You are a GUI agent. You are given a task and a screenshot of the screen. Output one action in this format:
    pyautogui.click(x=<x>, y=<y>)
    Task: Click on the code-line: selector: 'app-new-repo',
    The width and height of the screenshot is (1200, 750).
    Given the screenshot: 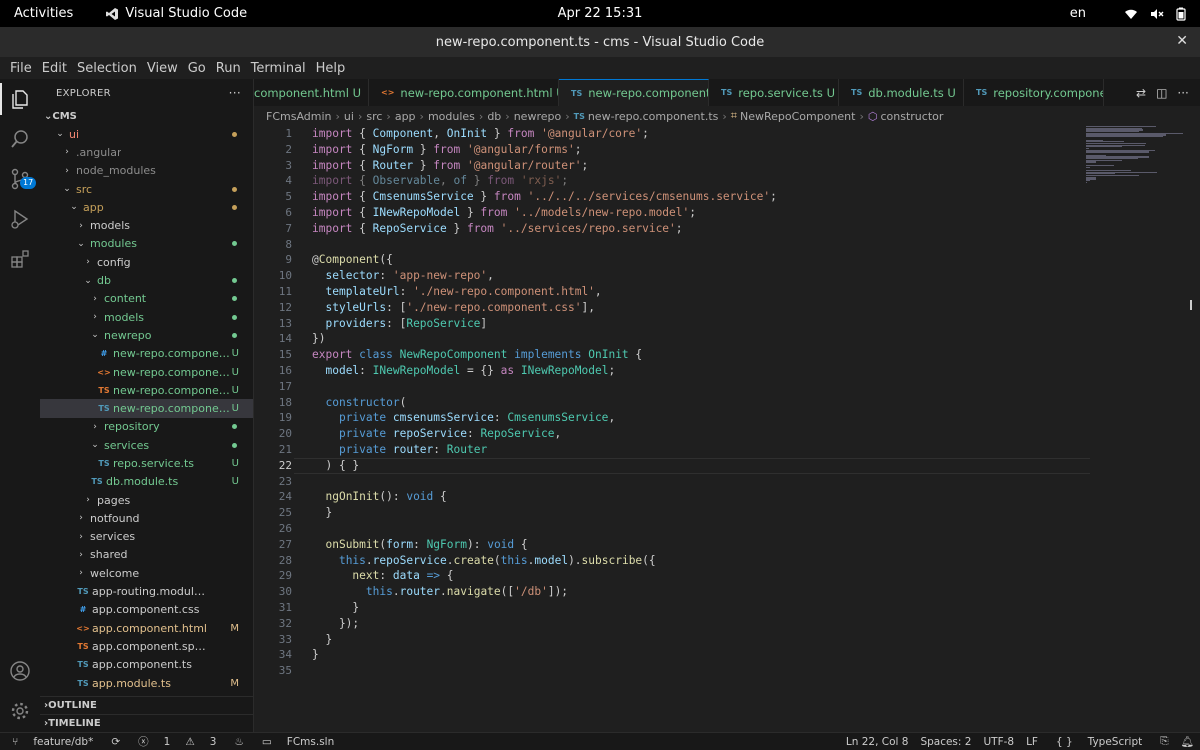 What is the action you would take?
    pyautogui.click(x=702, y=276)
    